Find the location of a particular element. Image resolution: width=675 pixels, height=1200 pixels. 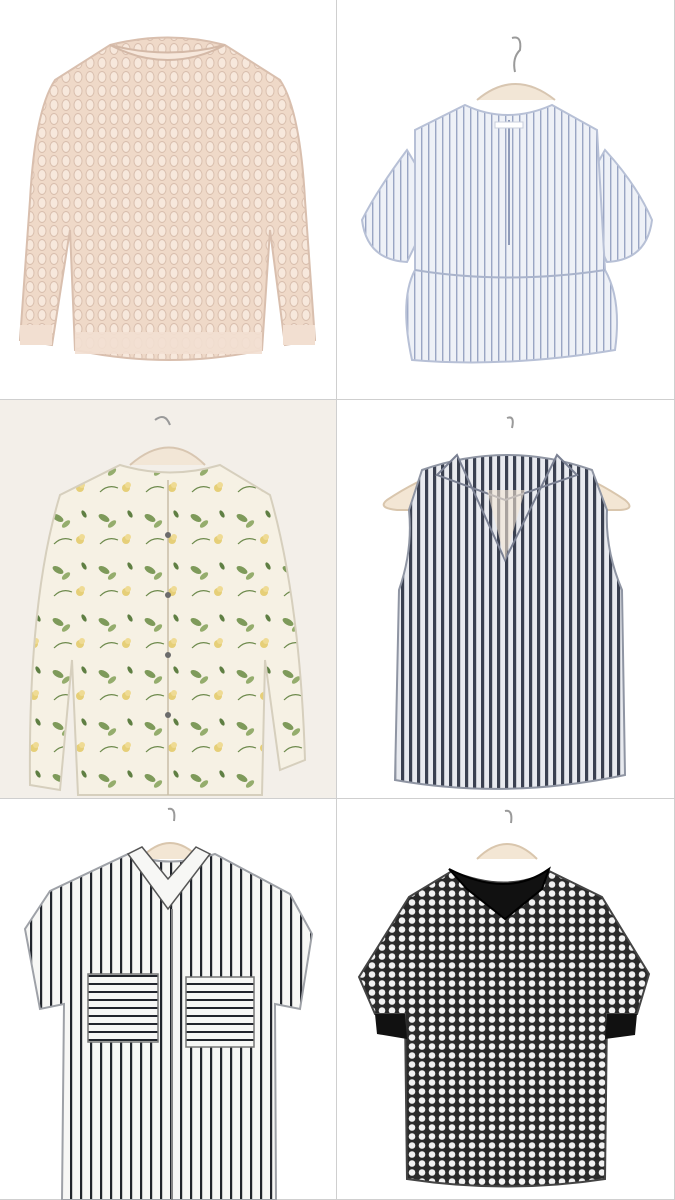

dotted-top-black-collar-image is located at coordinates (504, 998).